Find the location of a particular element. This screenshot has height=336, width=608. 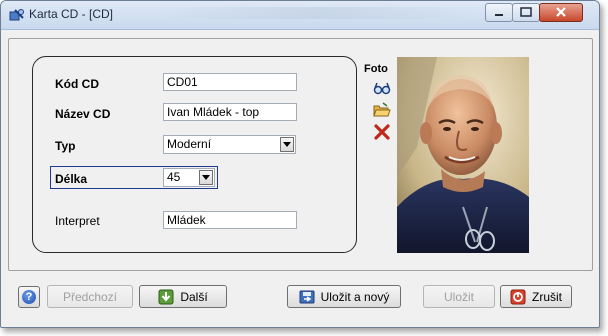

open-folder-icon is located at coordinates (382, 110).